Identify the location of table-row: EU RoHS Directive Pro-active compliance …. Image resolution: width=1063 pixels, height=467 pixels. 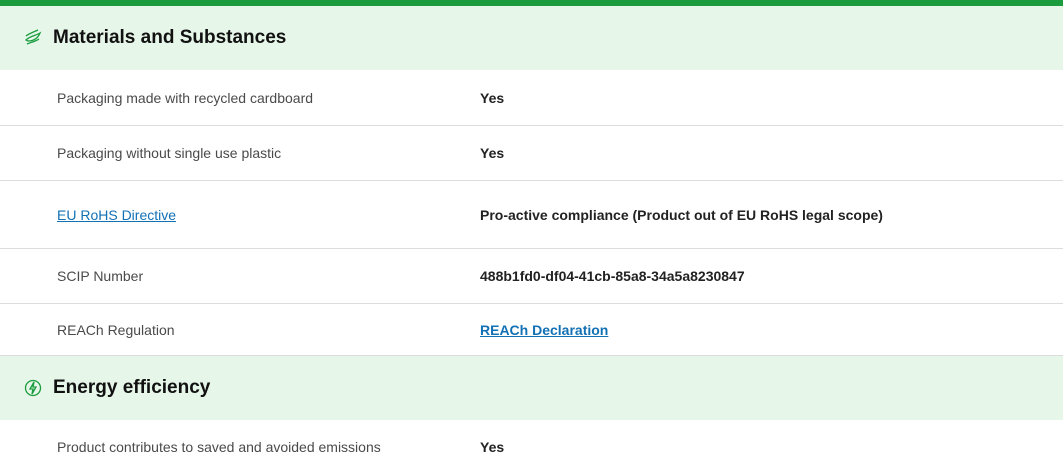
(531, 215).